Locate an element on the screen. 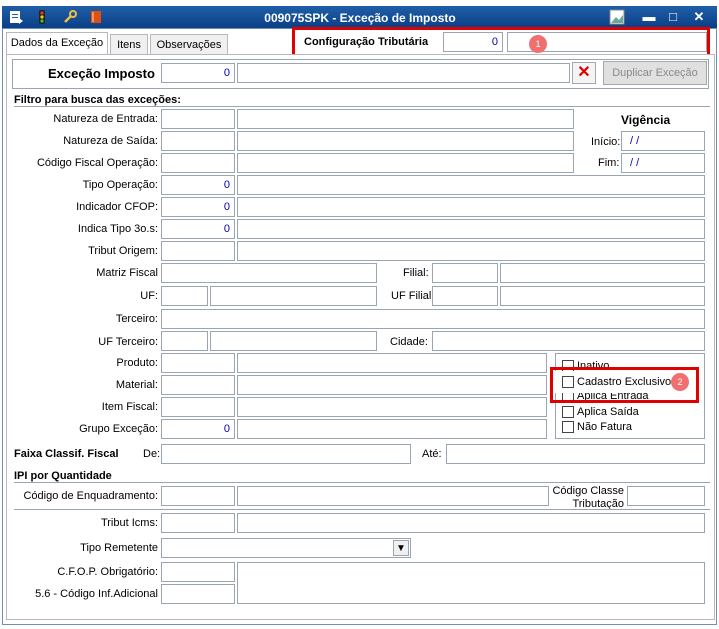 The height and width of the screenshot is (629, 719). tribut-icms-label: Tribut Icms: is located at coordinates (129, 523).